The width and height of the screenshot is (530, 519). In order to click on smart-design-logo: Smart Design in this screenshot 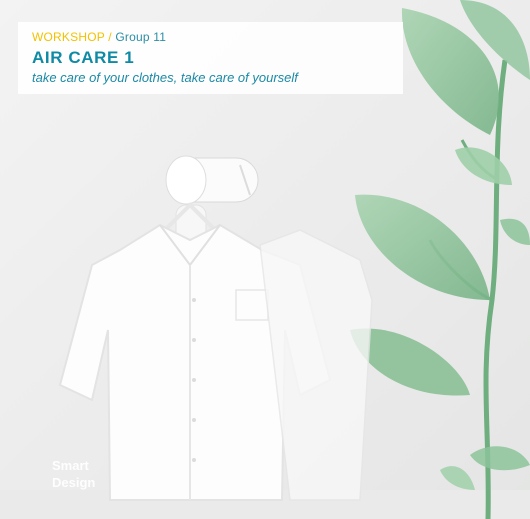, I will do `click(73, 474)`.